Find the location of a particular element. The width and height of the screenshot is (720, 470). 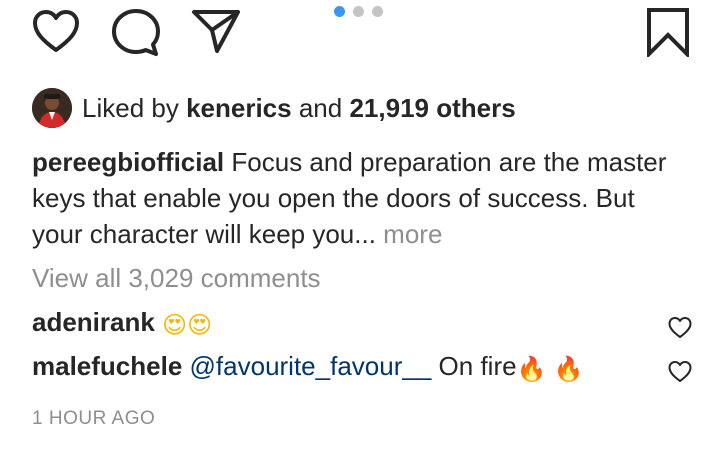

caption-more-link: more is located at coordinates (412, 234).